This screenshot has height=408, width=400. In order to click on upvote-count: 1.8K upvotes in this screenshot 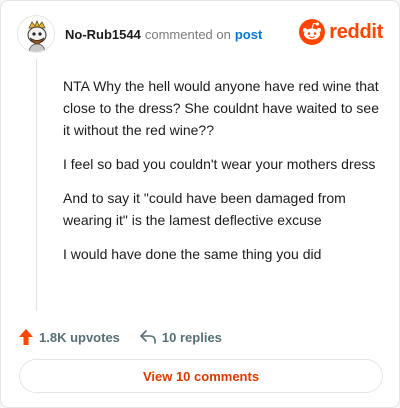, I will do `click(79, 337)`.